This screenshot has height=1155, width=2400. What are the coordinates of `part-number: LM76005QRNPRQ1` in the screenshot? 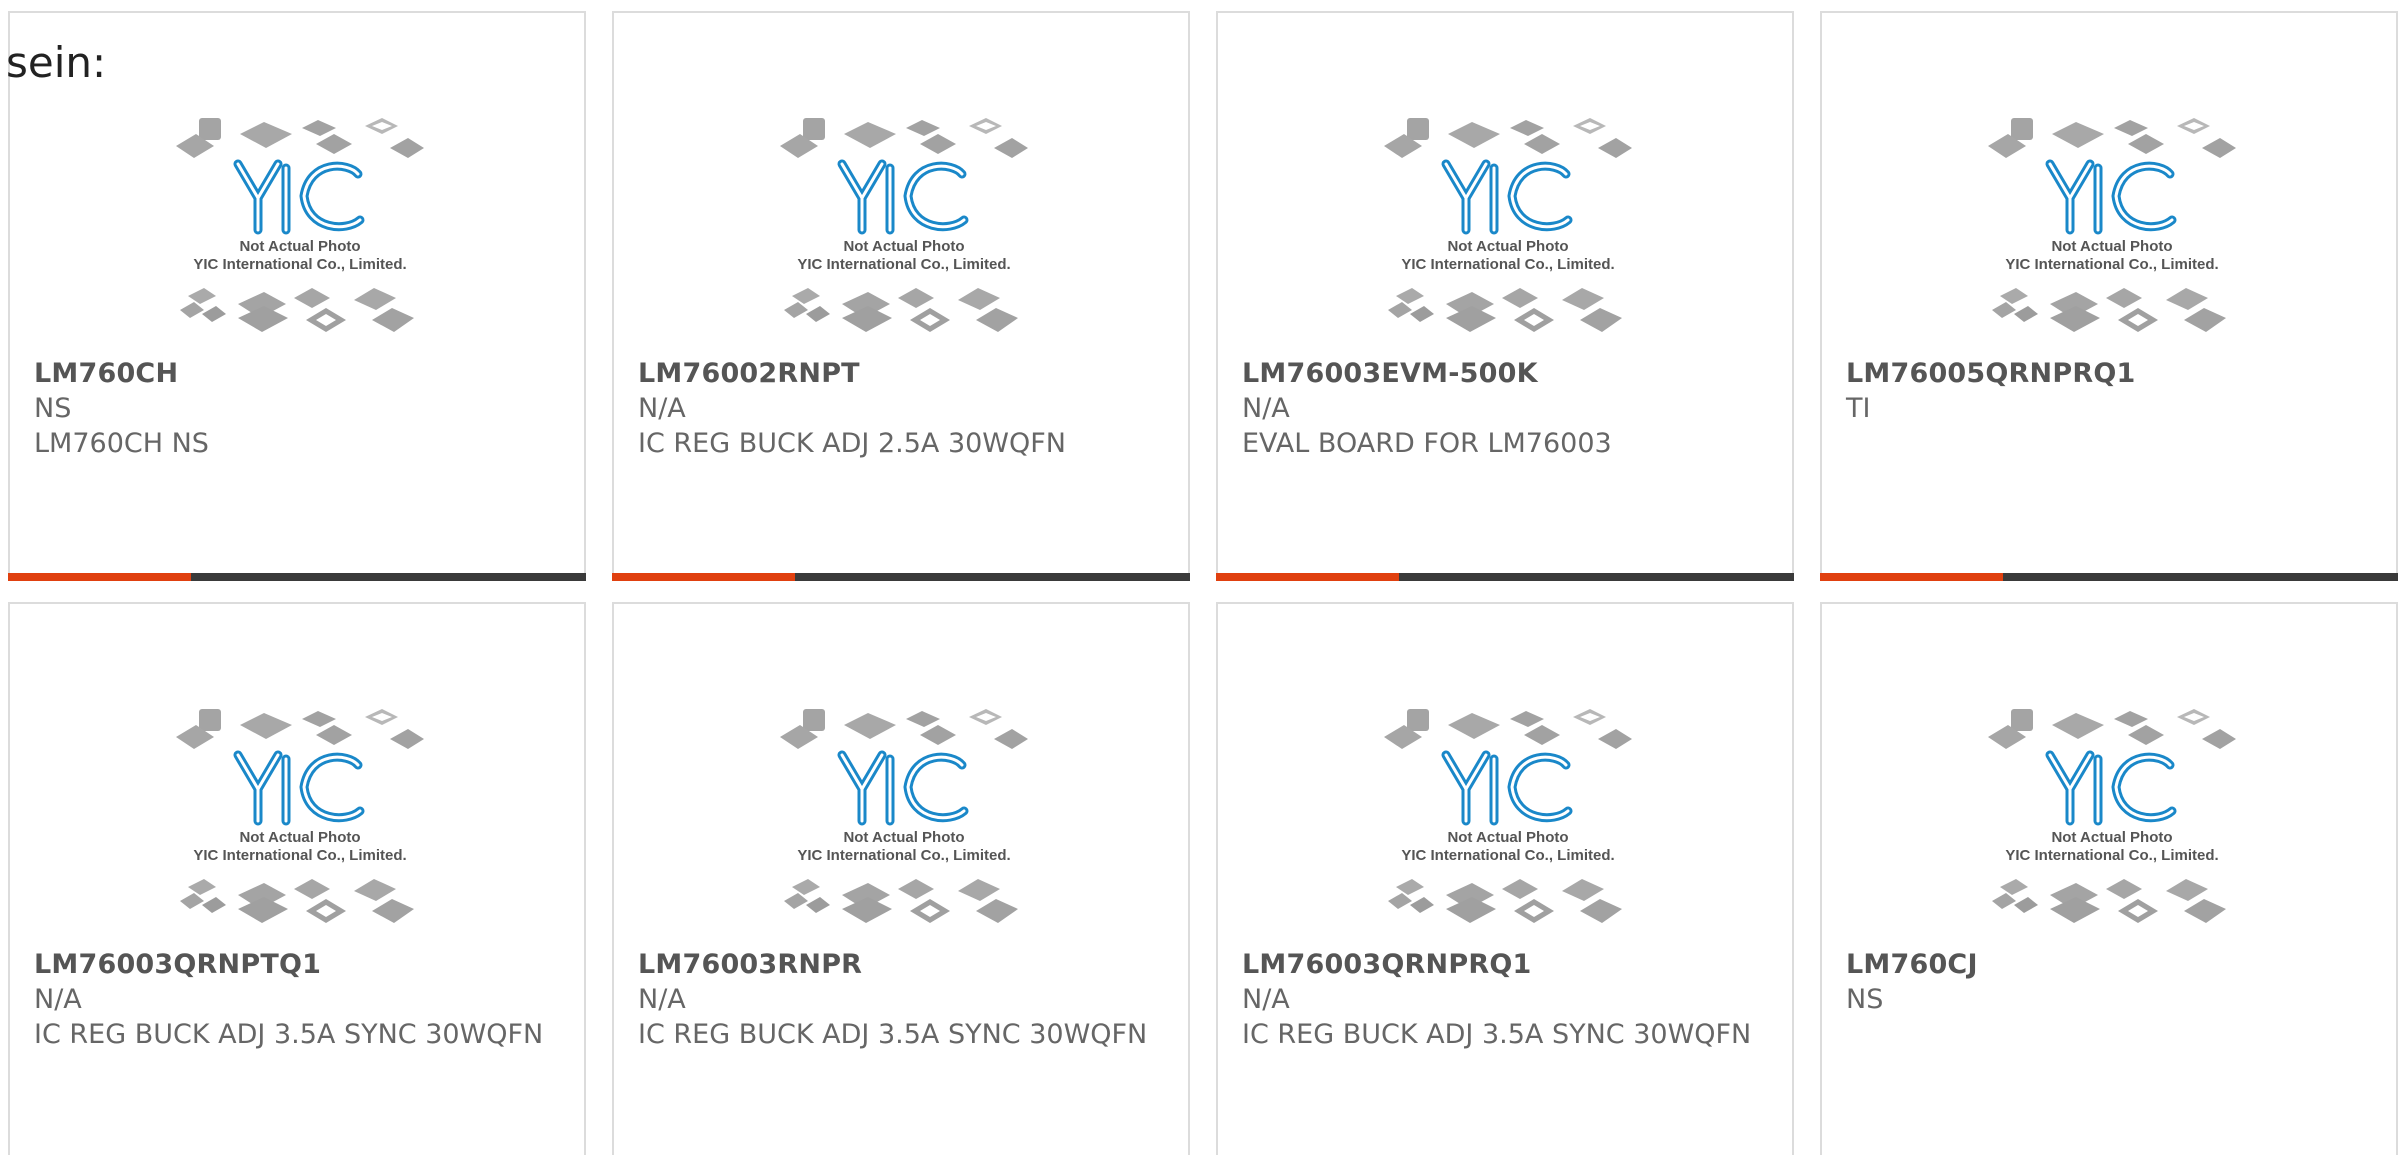 It's located at (1990, 373).